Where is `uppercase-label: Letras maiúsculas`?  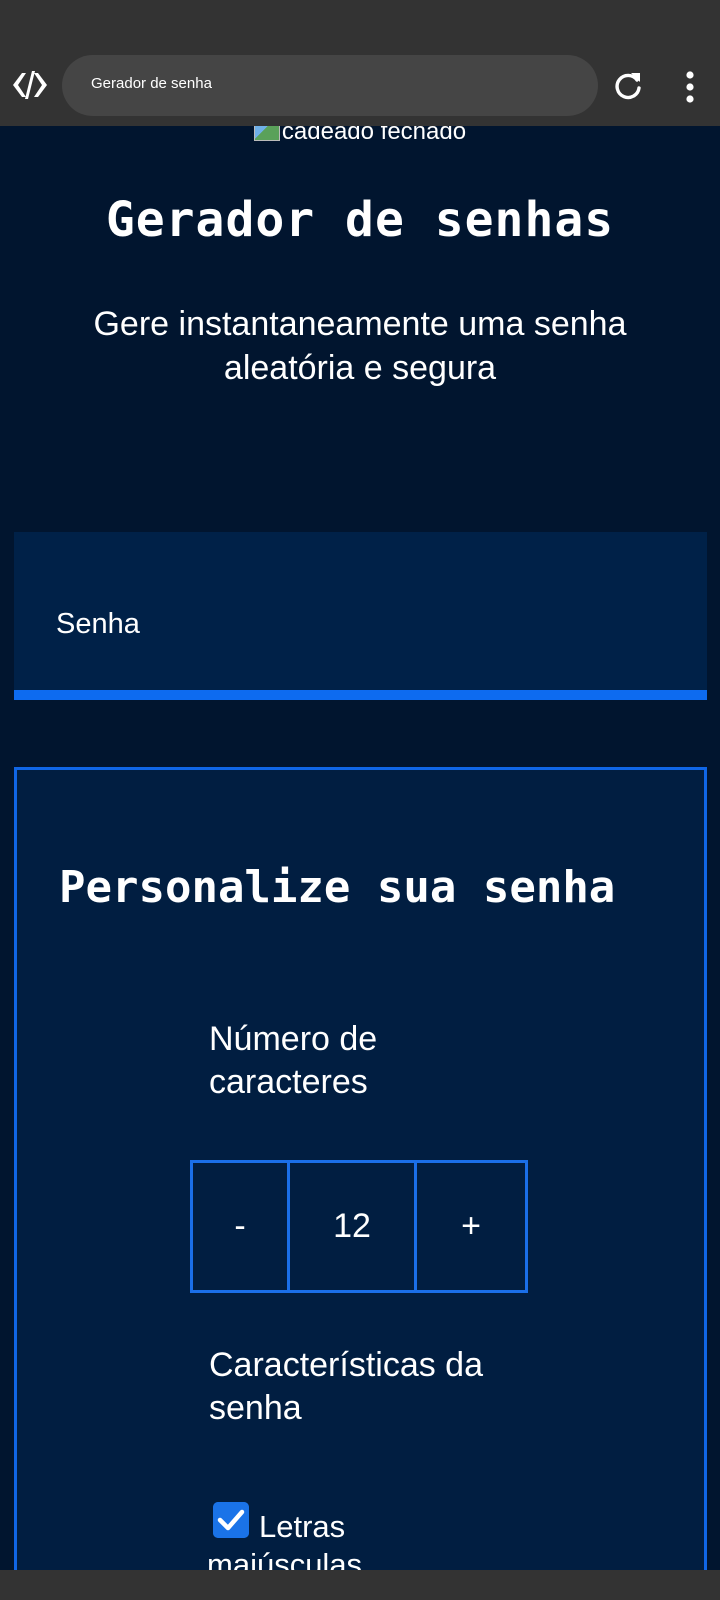
uppercase-label: Letras maiúsculas is located at coordinates (285, 1539).